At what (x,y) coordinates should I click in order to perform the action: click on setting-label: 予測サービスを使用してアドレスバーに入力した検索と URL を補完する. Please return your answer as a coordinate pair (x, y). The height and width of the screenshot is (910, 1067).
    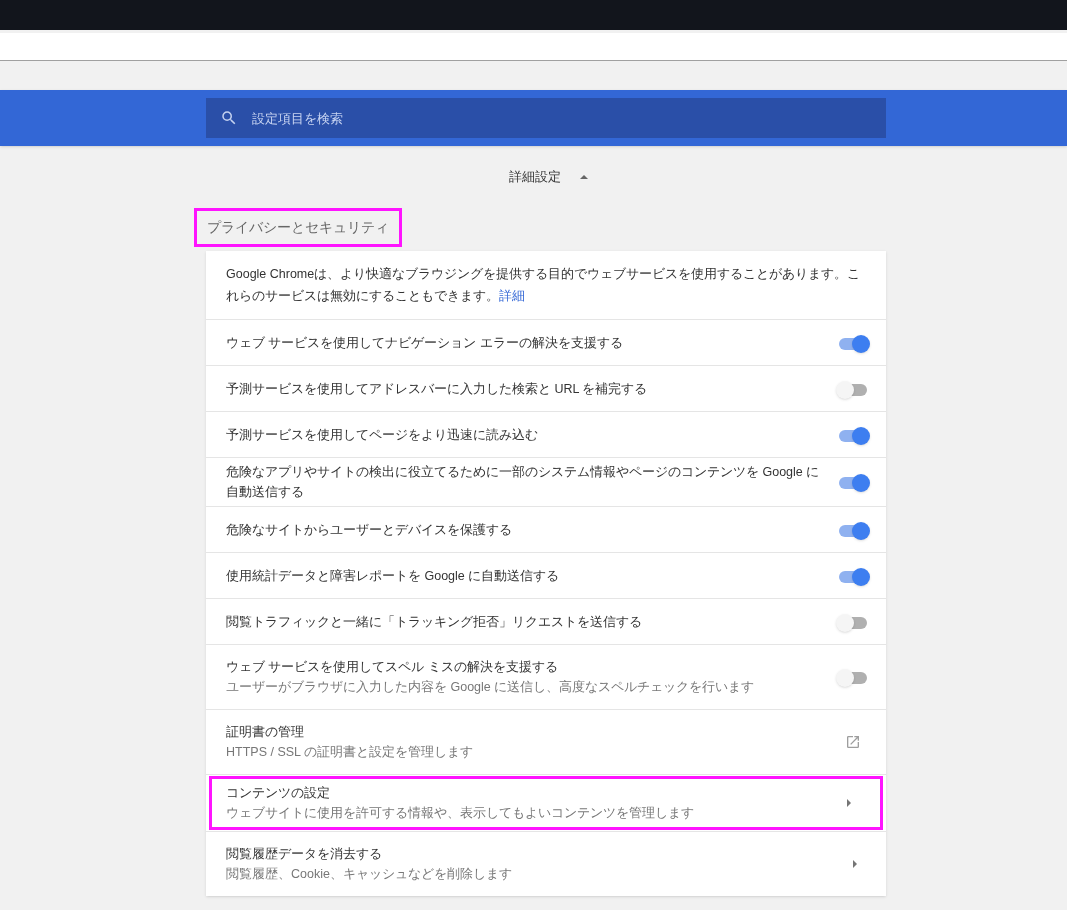
    Looking at the image, I should click on (437, 389).